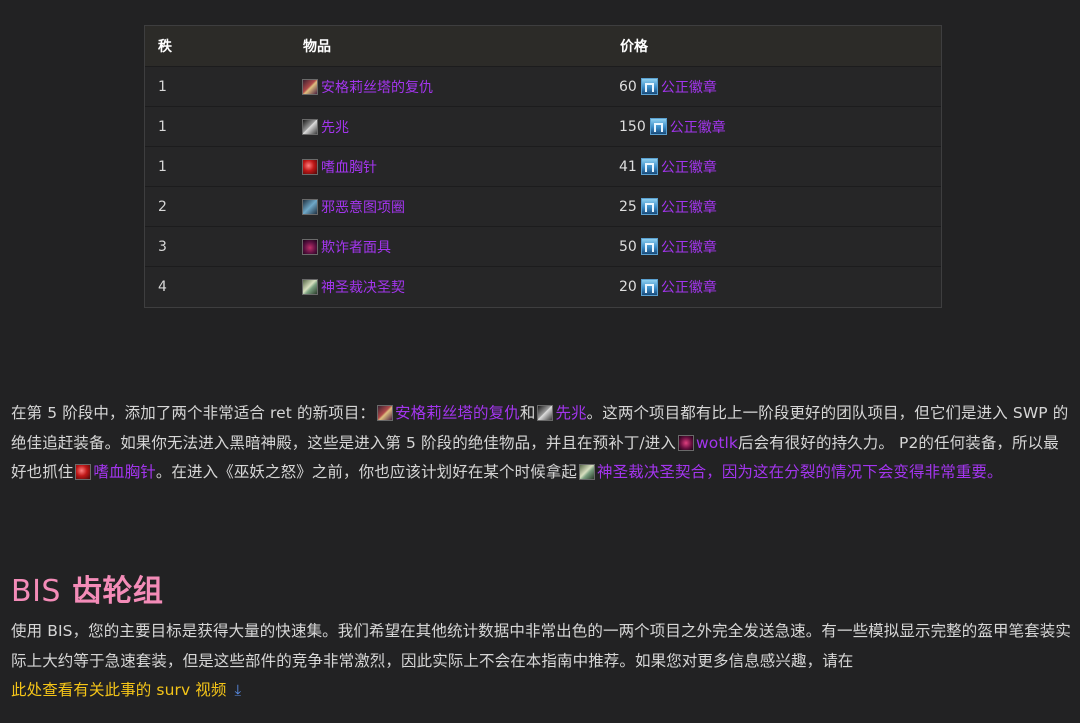 This screenshot has width=1080, height=723. Describe the element at coordinates (460, 247) in the screenshot. I see `item-cell: 欺诈者面具` at that location.